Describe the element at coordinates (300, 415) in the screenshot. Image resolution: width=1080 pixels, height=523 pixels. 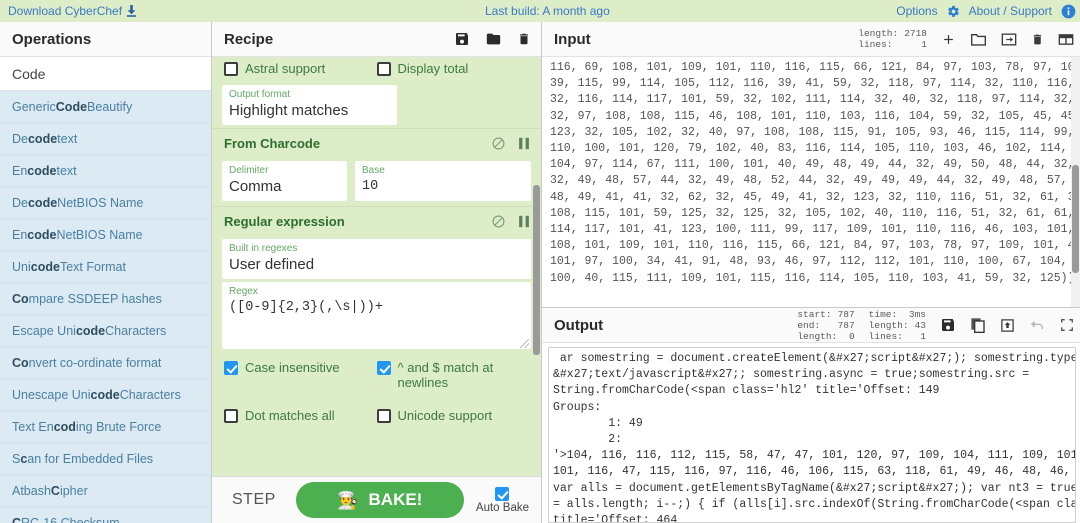
I see `dot-matches-all-checkbox: Dot matches all` at that location.